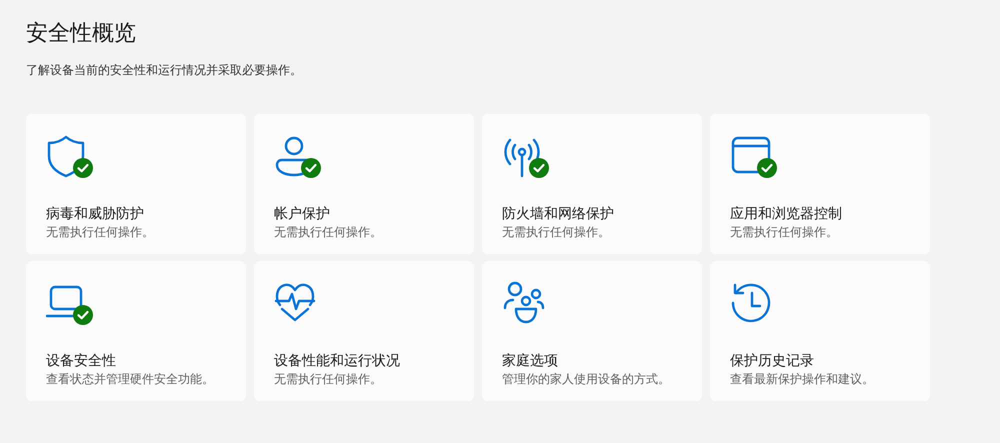 The image size is (1000, 443). Describe the element at coordinates (81, 361) in the screenshot. I see `tile-title: 设备安全性` at that location.